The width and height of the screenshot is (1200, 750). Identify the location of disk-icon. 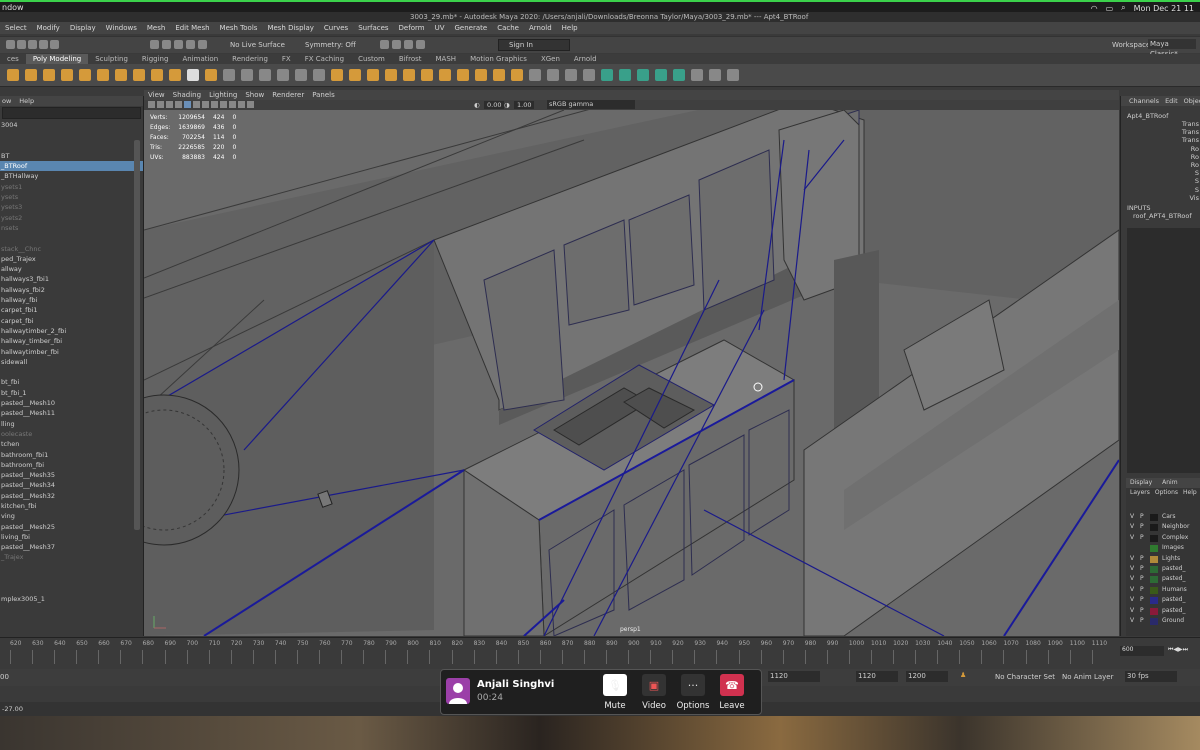
(121, 75).